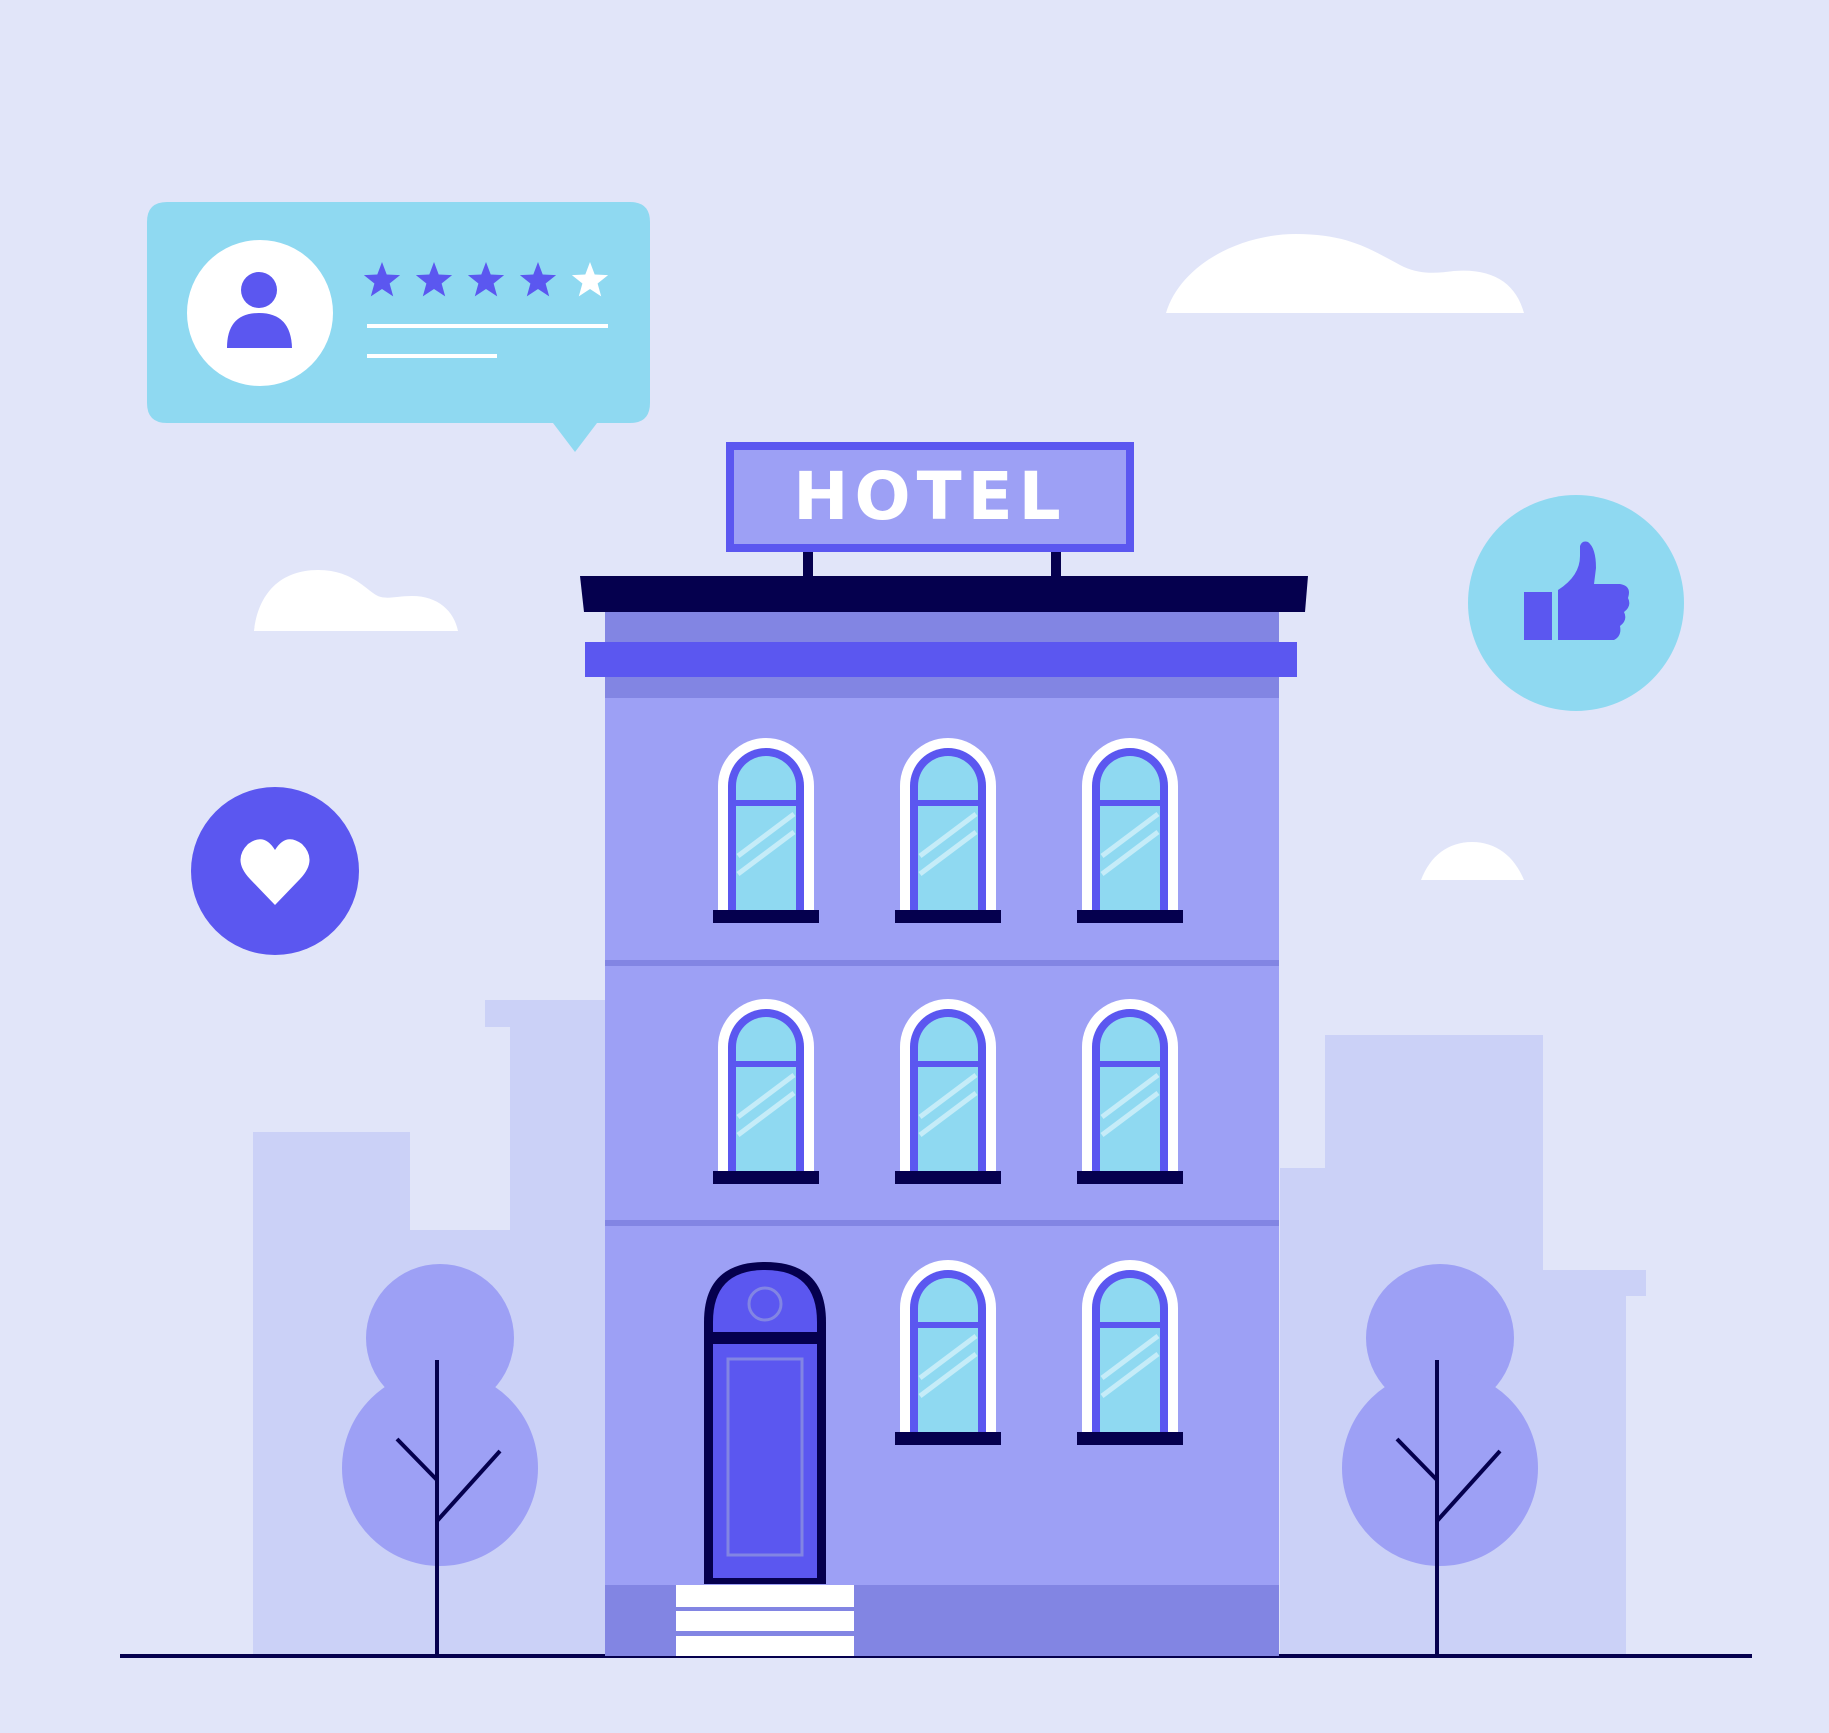 Image resolution: width=1829 pixels, height=1733 pixels. What do you see at coordinates (260, 313) in the screenshot?
I see `avatar` at bounding box center [260, 313].